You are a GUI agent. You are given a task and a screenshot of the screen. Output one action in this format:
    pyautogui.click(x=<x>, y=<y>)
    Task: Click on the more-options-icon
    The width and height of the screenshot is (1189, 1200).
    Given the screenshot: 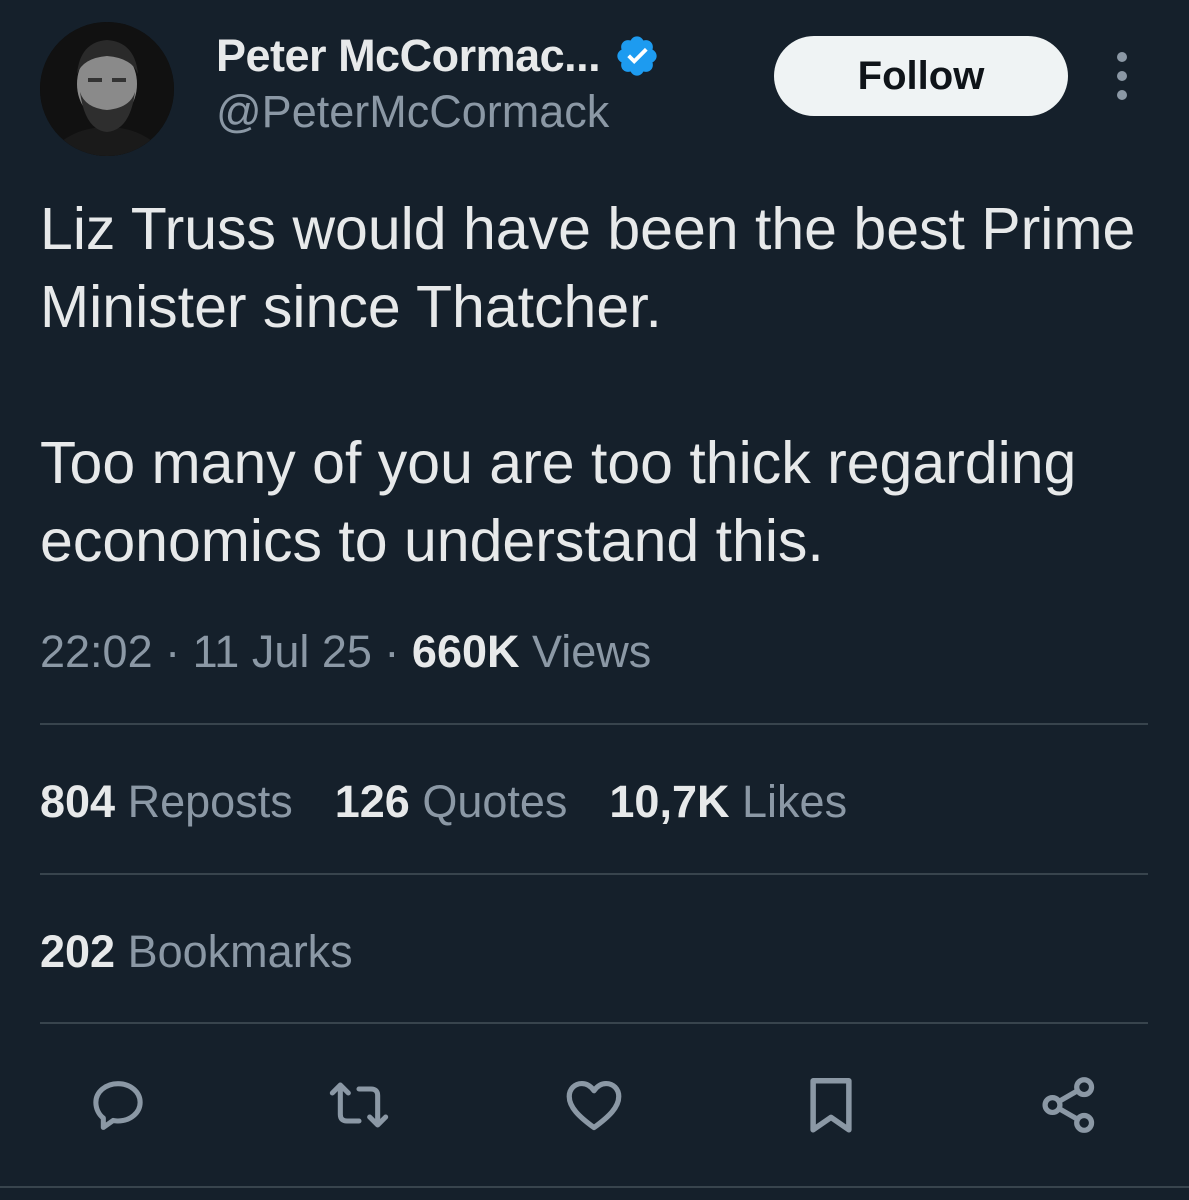 What is the action you would take?
    pyautogui.click(x=1122, y=76)
    